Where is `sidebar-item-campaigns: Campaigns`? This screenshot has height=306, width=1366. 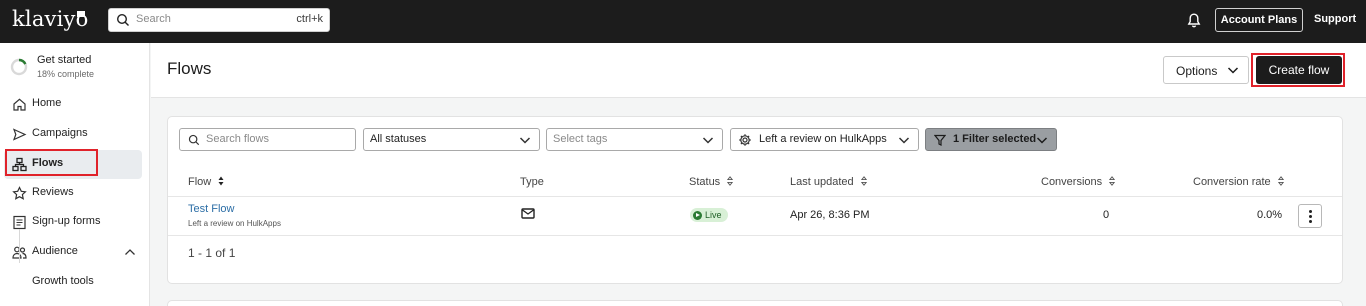 sidebar-item-campaigns: Campaigns is located at coordinates (73, 134).